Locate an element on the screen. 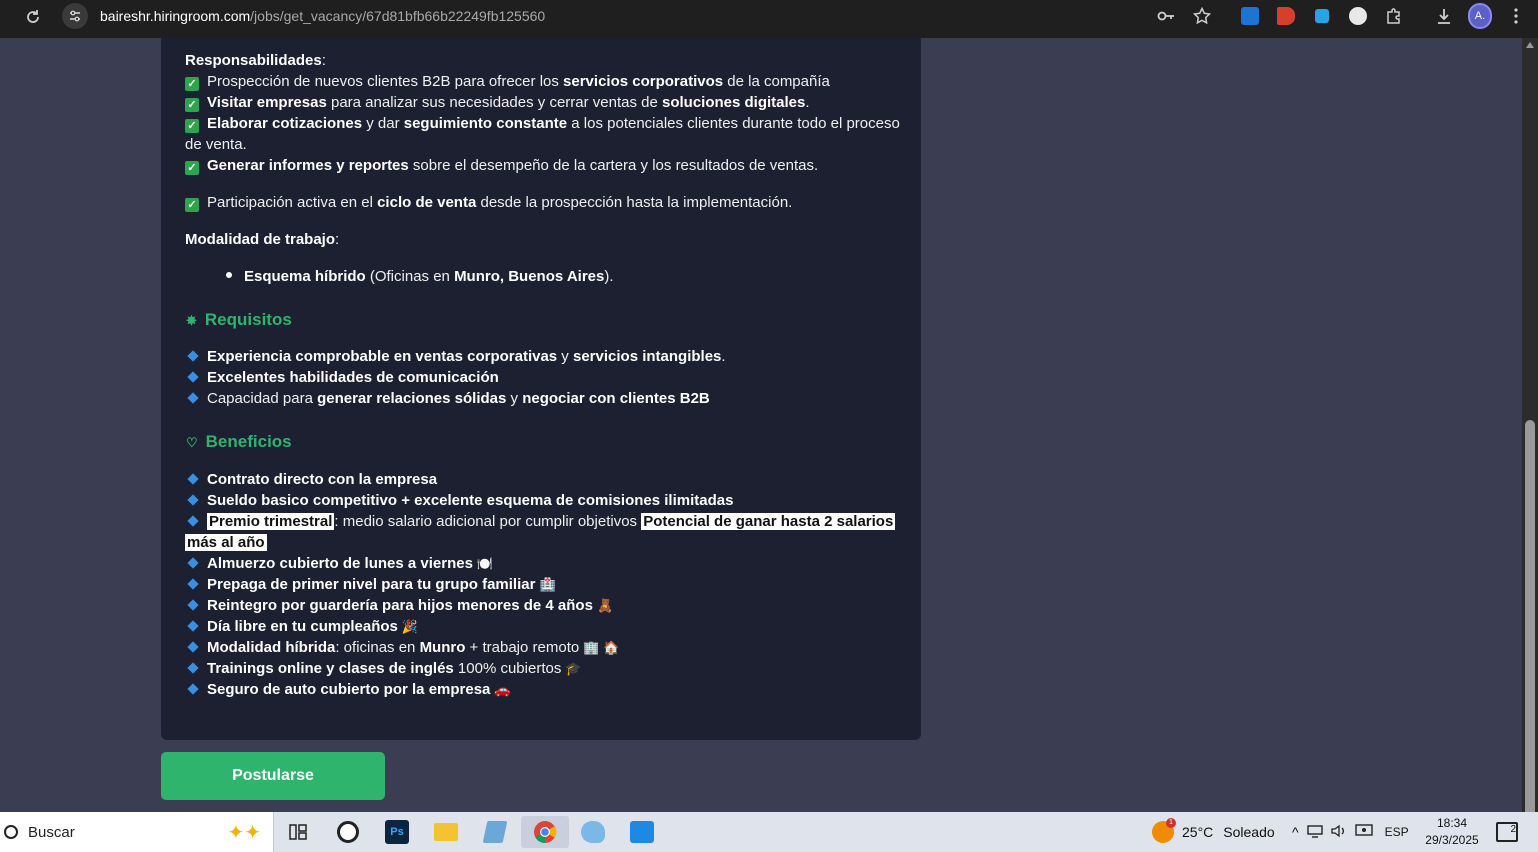 Image resolution: width=1538 pixels, height=852 pixels. page-scrollbar is located at coordinates (1530, 434).